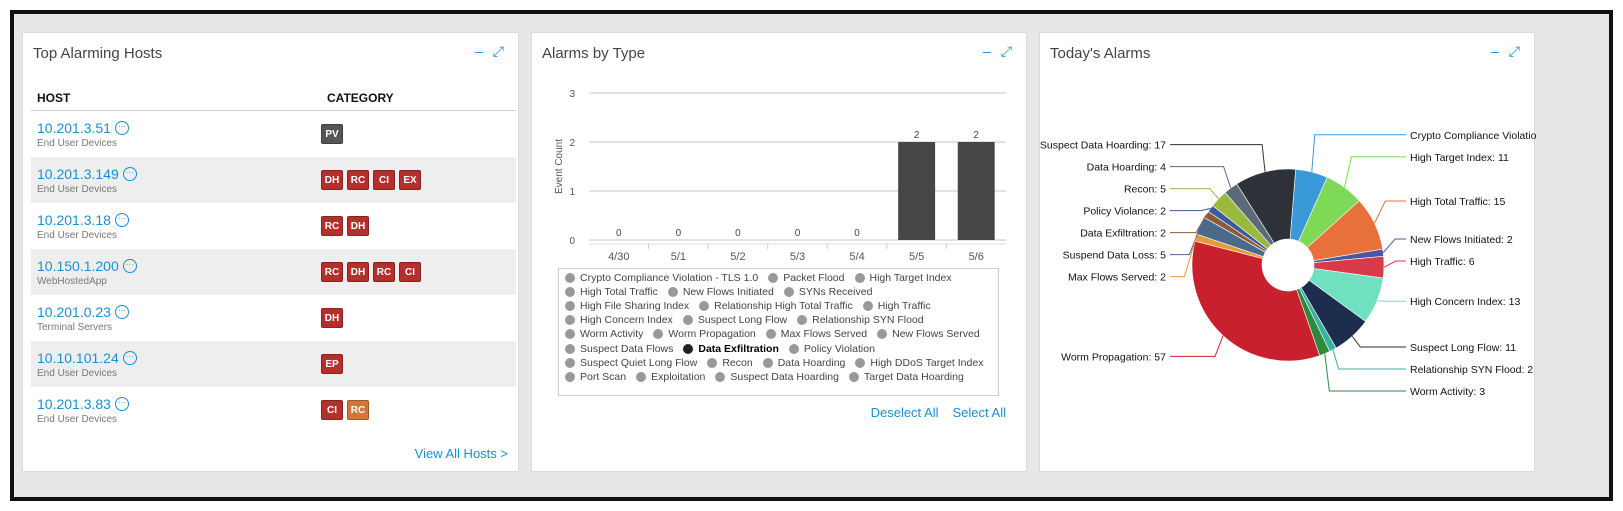  Describe the element at coordinates (360, 98) in the screenshot. I see `category-column-header: CATEGORY` at that location.